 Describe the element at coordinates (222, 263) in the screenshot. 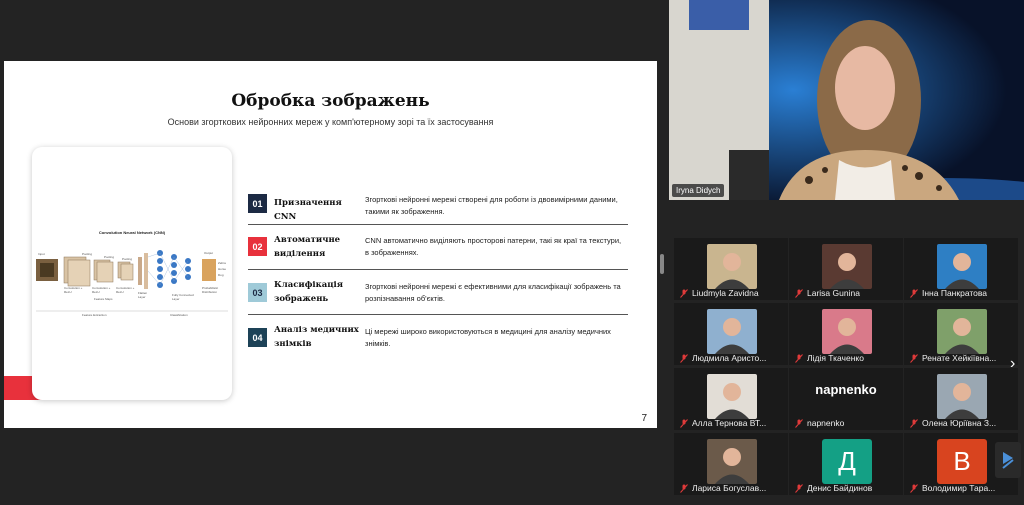

I see `figure-label: Zebra` at that location.